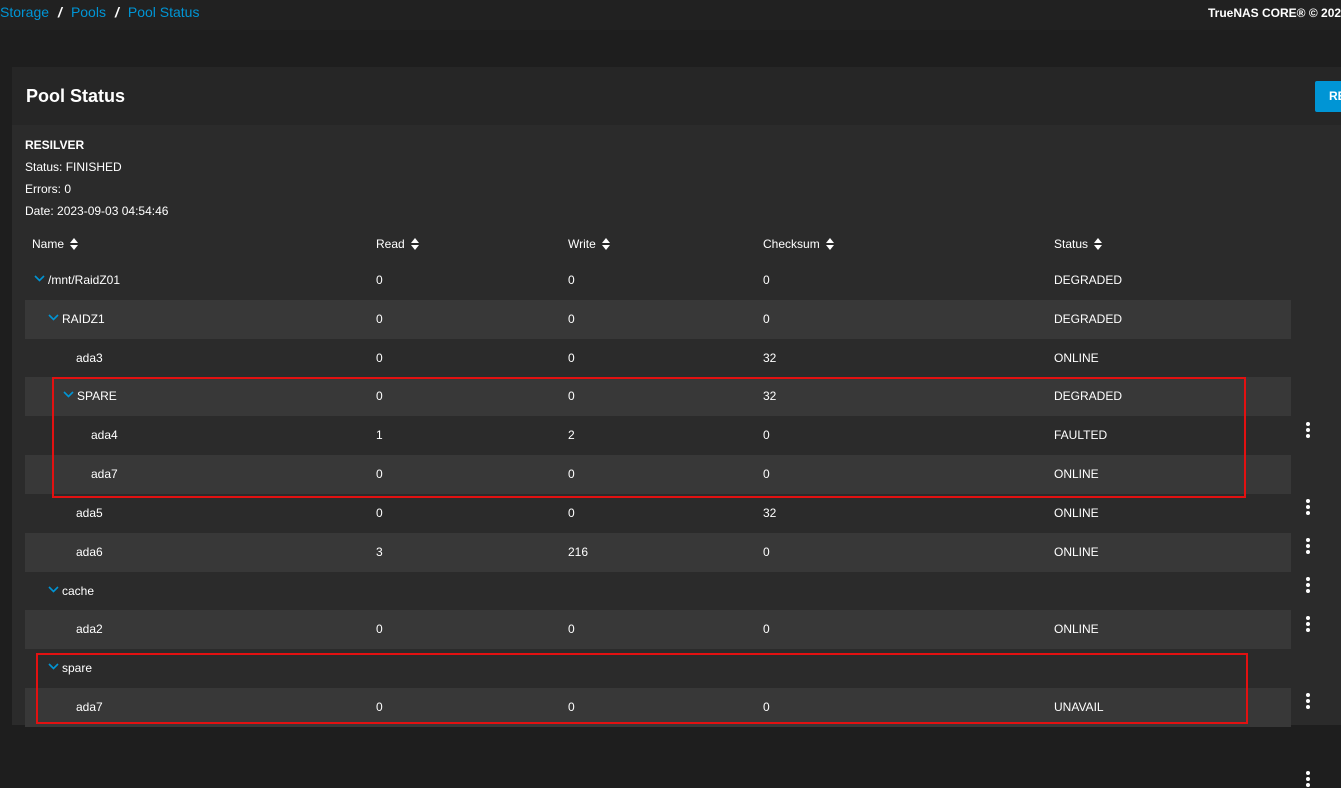  I want to click on scan-status: Status: FINISHED, so click(73, 167).